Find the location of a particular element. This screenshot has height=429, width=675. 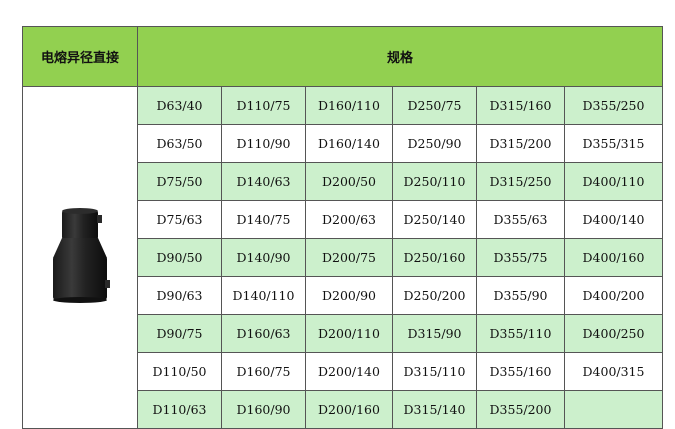

spec-cell: D250/90 is located at coordinates (434, 143).